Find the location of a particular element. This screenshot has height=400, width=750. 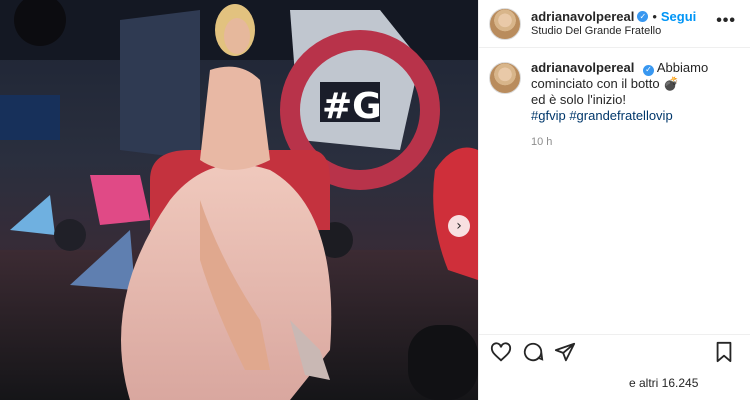

hashtag-link: #gfvip is located at coordinates (548, 115).